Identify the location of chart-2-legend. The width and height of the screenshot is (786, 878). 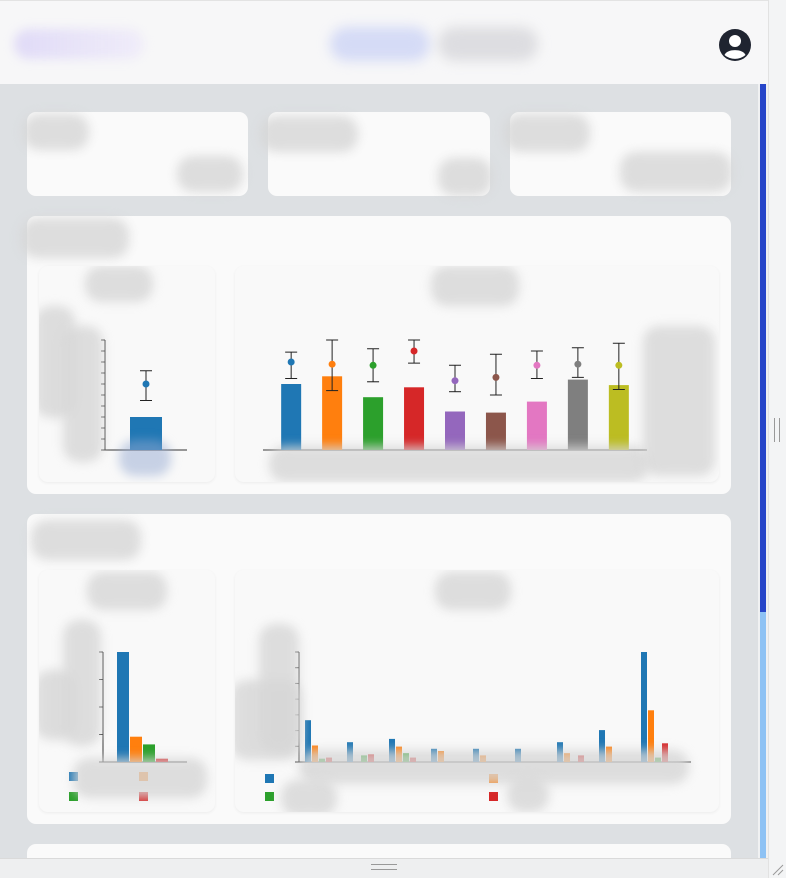
(679, 401).